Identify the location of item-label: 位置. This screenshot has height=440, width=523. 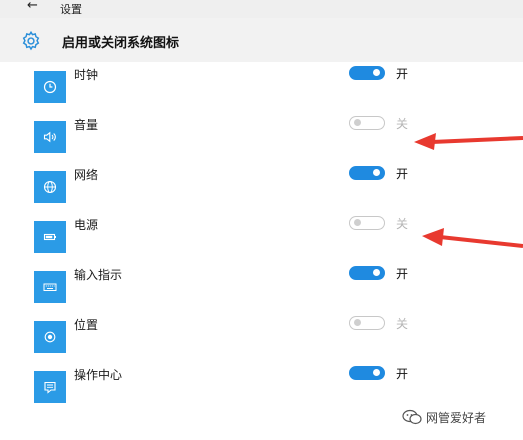
(86, 325).